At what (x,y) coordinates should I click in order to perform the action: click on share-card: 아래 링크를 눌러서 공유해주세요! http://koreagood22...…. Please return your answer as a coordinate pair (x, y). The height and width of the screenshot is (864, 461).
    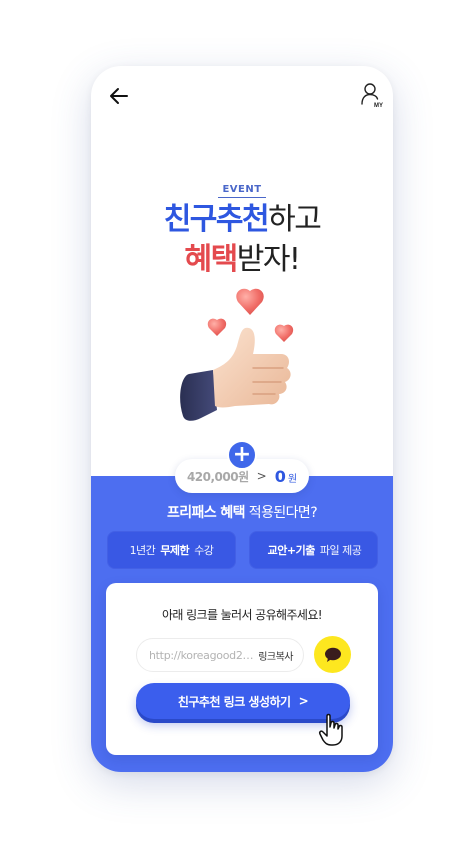
    Looking at the image, I should click on (242, 669).